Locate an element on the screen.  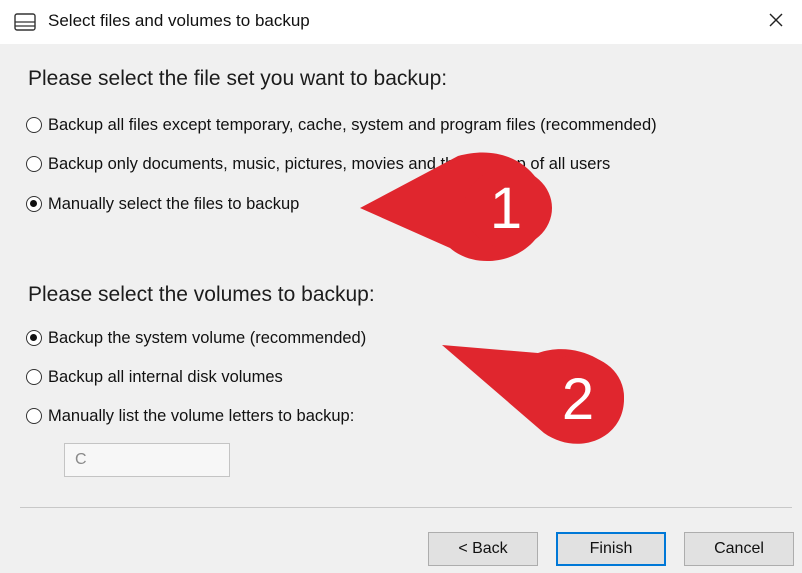
fileset-option-label: Manually select the files to backup is located at coordinates (174, 203).